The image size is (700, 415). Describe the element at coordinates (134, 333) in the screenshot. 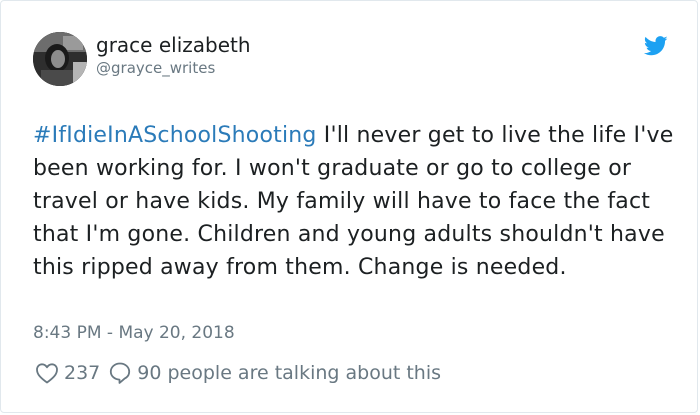

I see `tweet-timestamp: 8:43 PM - May 20, 2018` at that location.